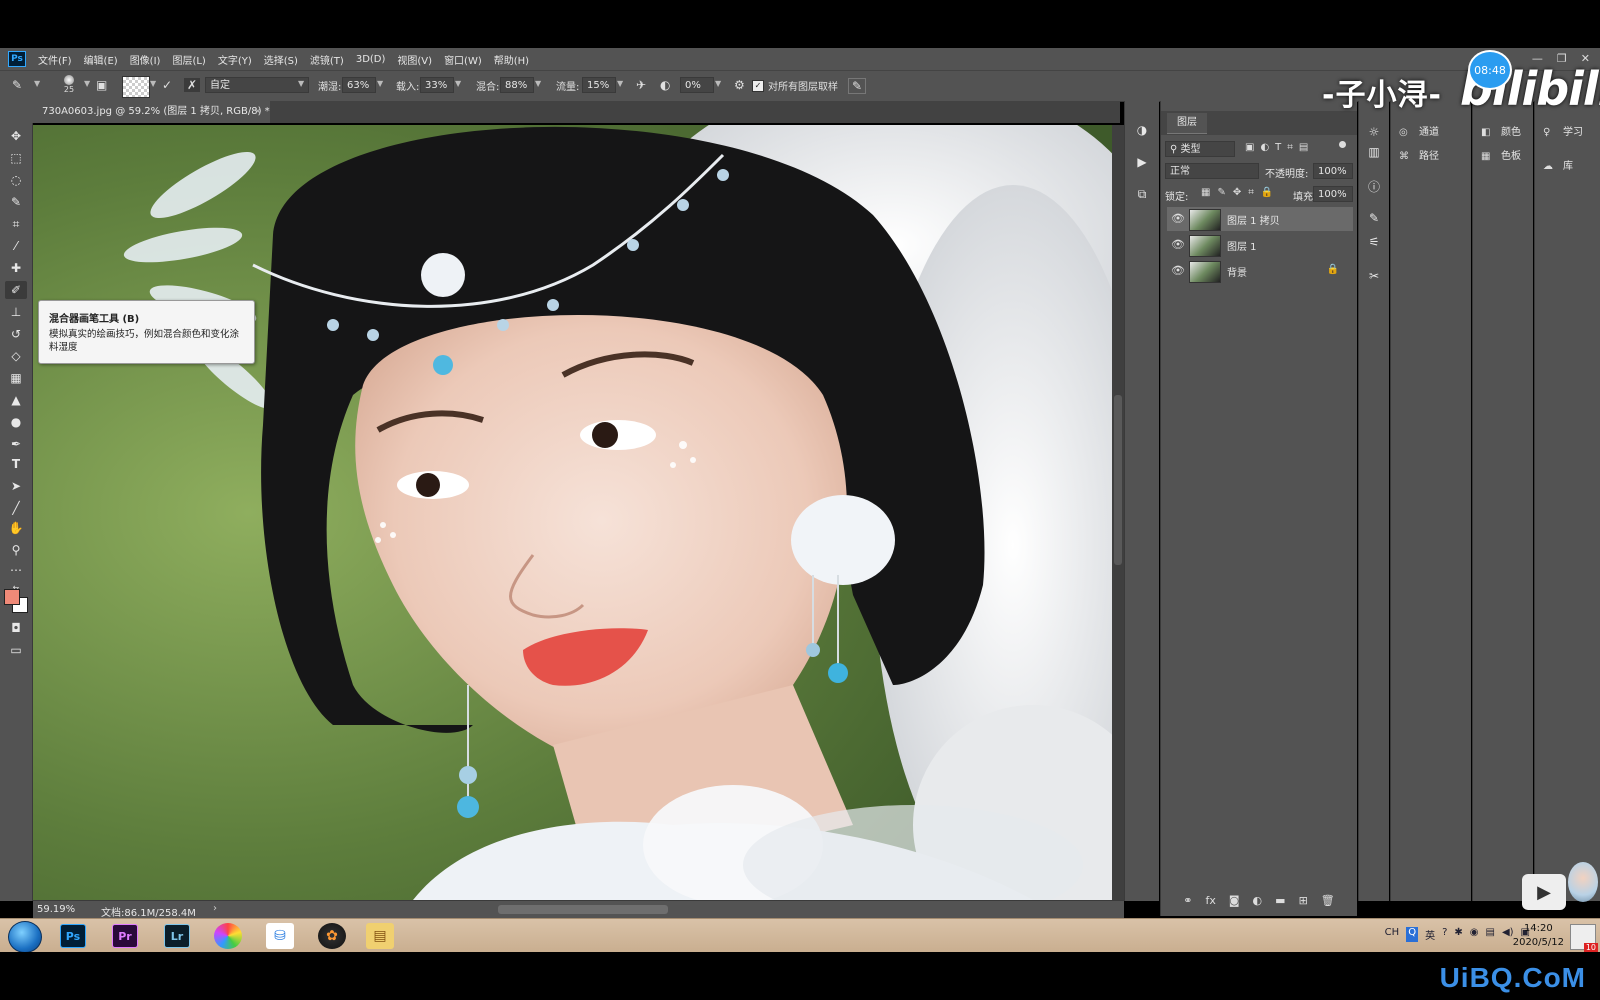 The image size is (1600, 1000). I want to click on tray-ime-mode: 英, so click(1430, 934).